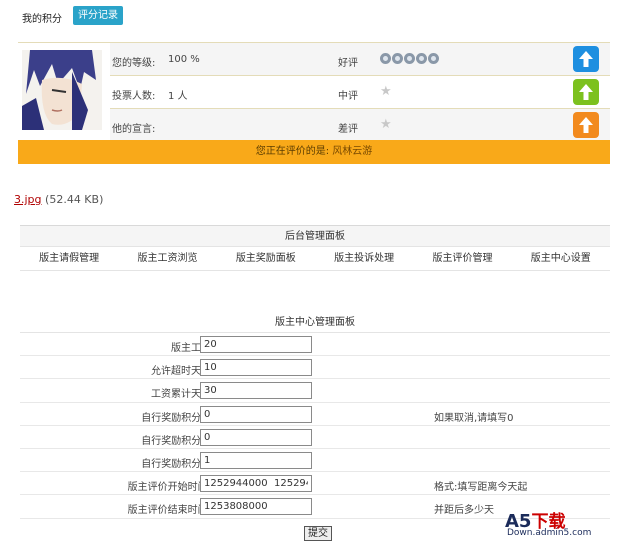 The image size is (619, 541). What do you see at coordinates (256, 368) in the screenshot?
I see `overtime-days-input` at bounding box center [256, 368].